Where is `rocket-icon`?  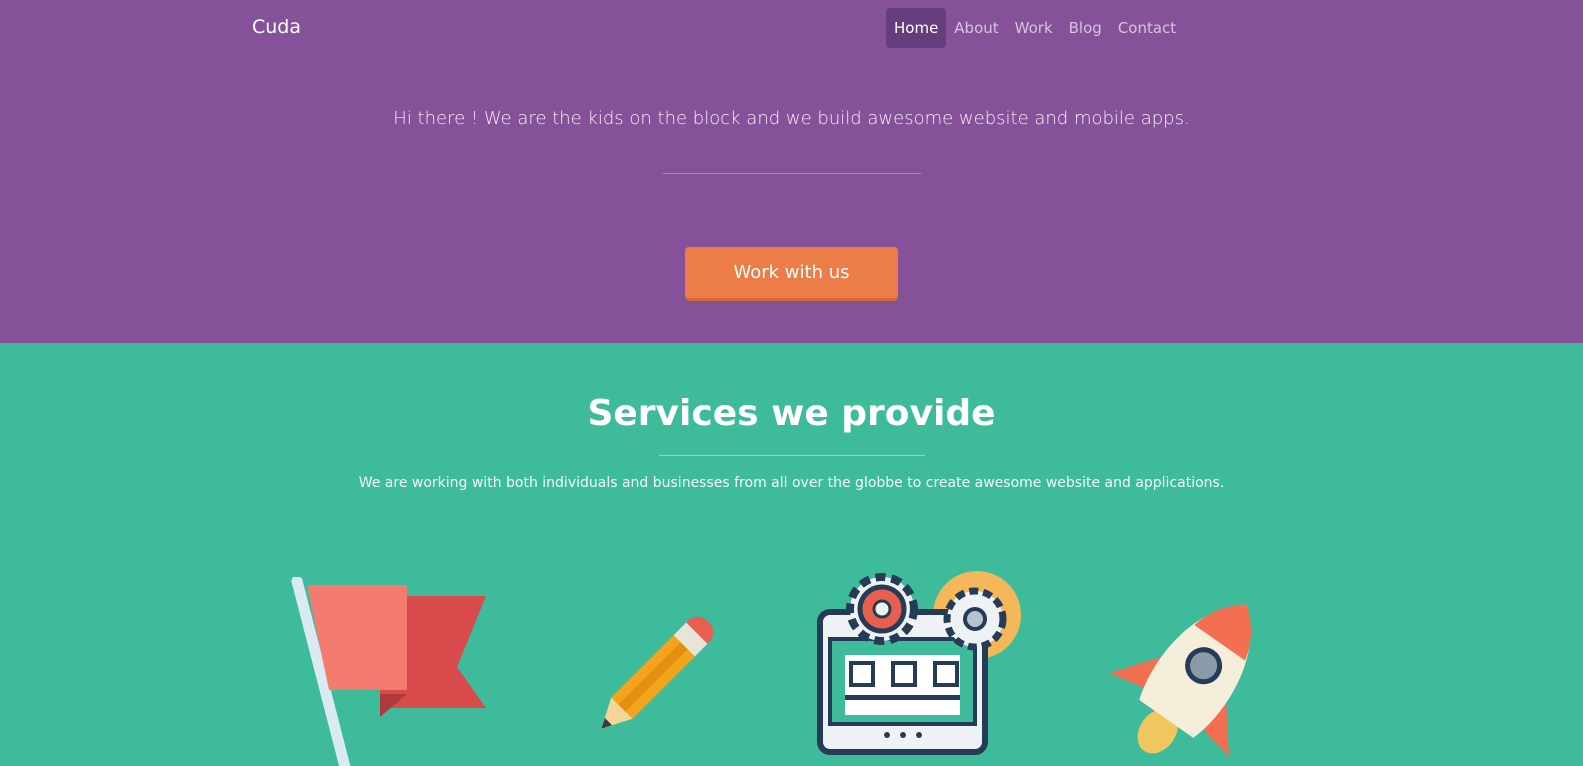 rocket-icon is located at coordinates (1180, 680).